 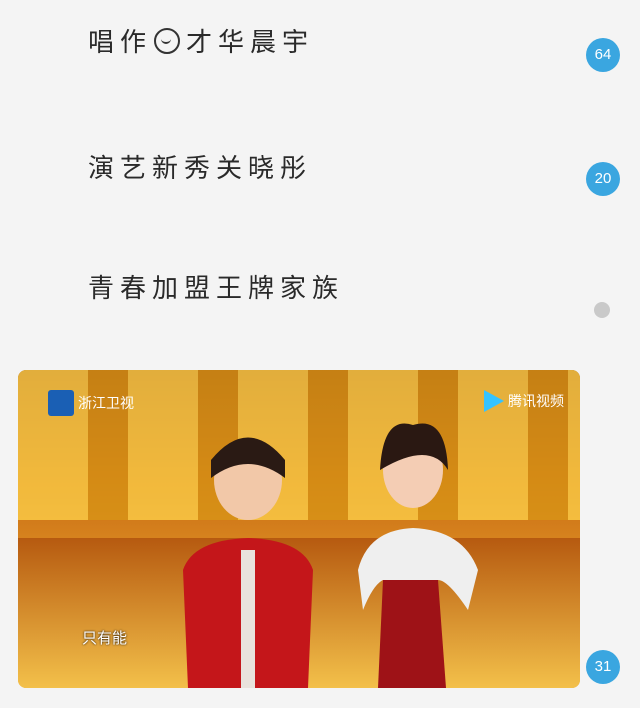 What do you see at coordinates (120, 43) in the screenshot?
I see `caption-text-part1: 唱作` at bounding box center [120, 43].